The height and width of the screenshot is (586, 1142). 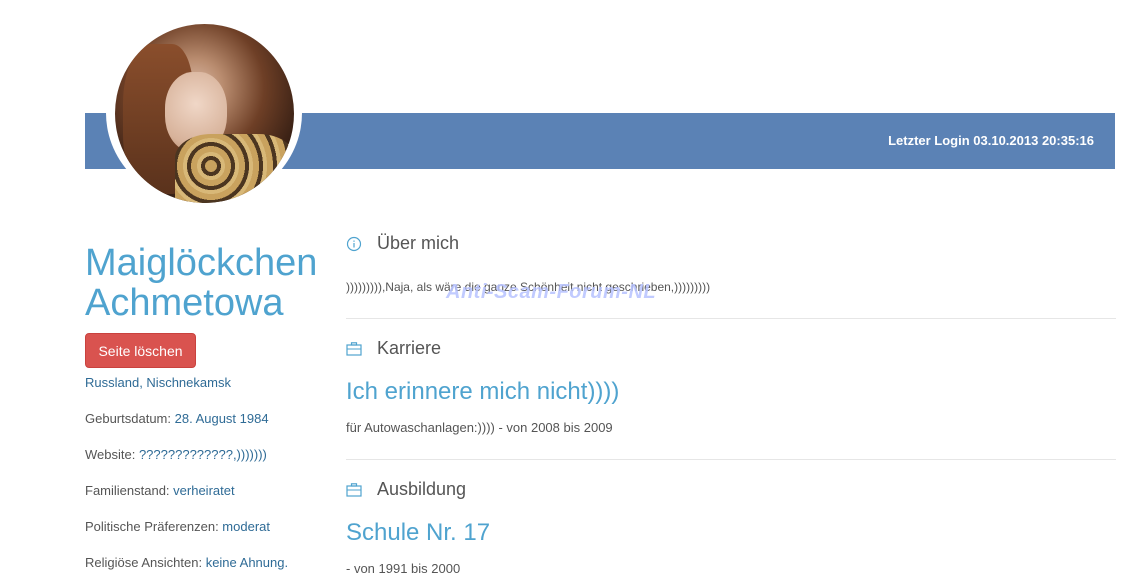 I want to click on last-name: Achmetowa, so click(x=184, y=303).